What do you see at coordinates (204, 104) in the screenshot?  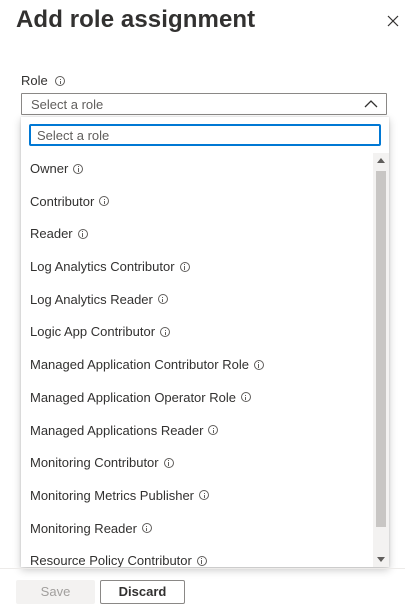 I see `role-select: Select a role` at bounding box center [204, 104].